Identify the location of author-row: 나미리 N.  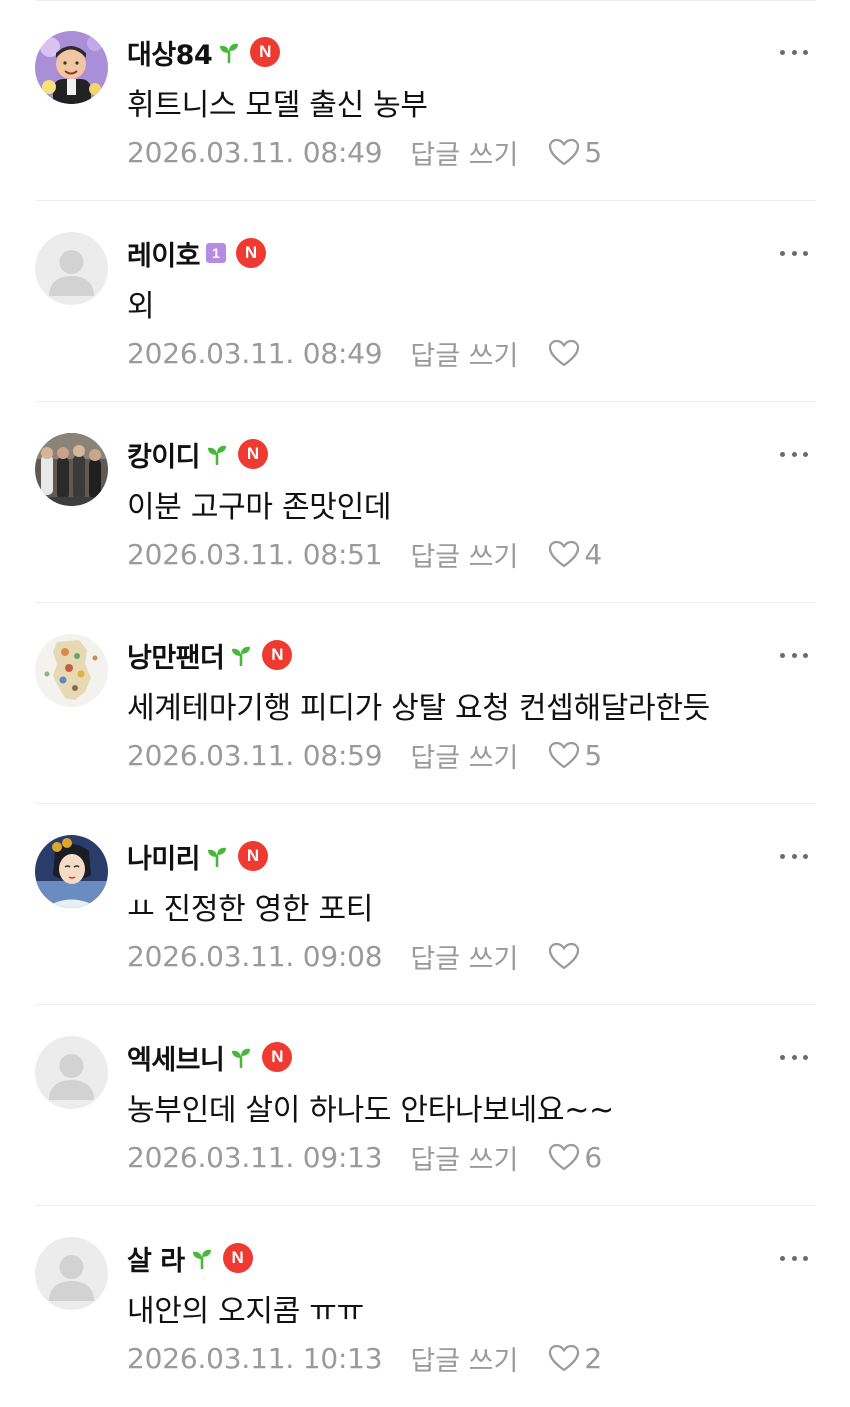
(198, 856).